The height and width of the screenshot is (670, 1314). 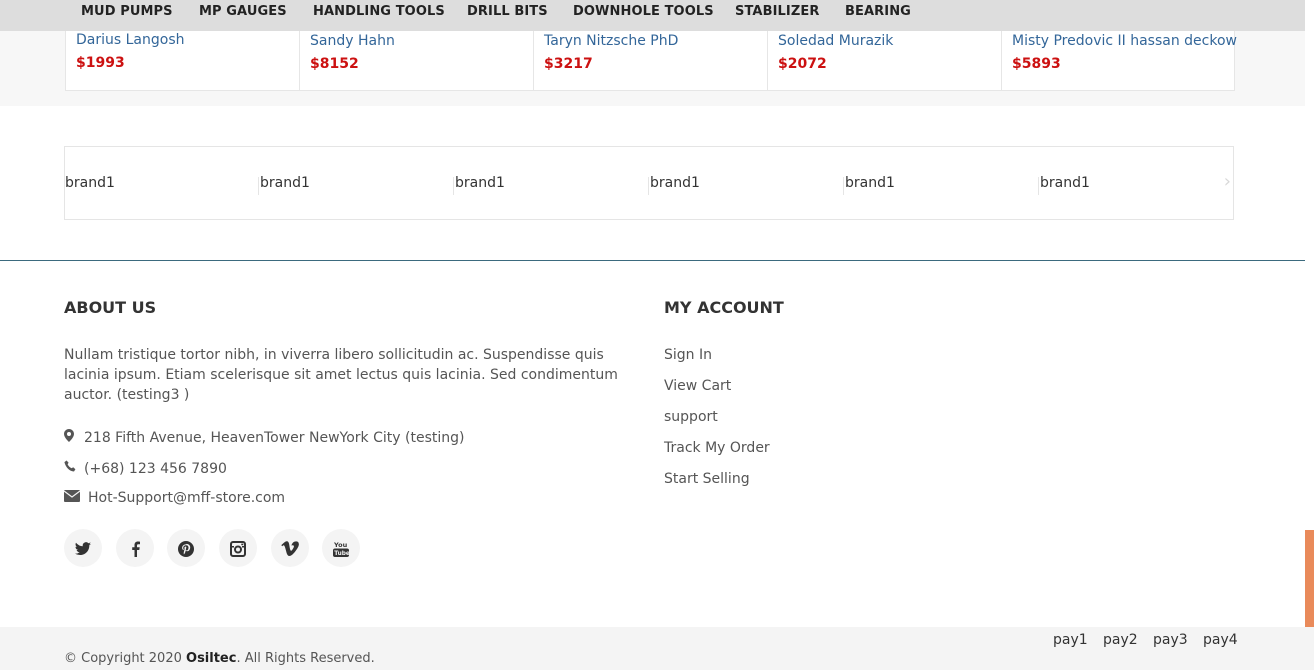 I want to click on product-name: Sandy Hahn, so click(x=352, y=41).